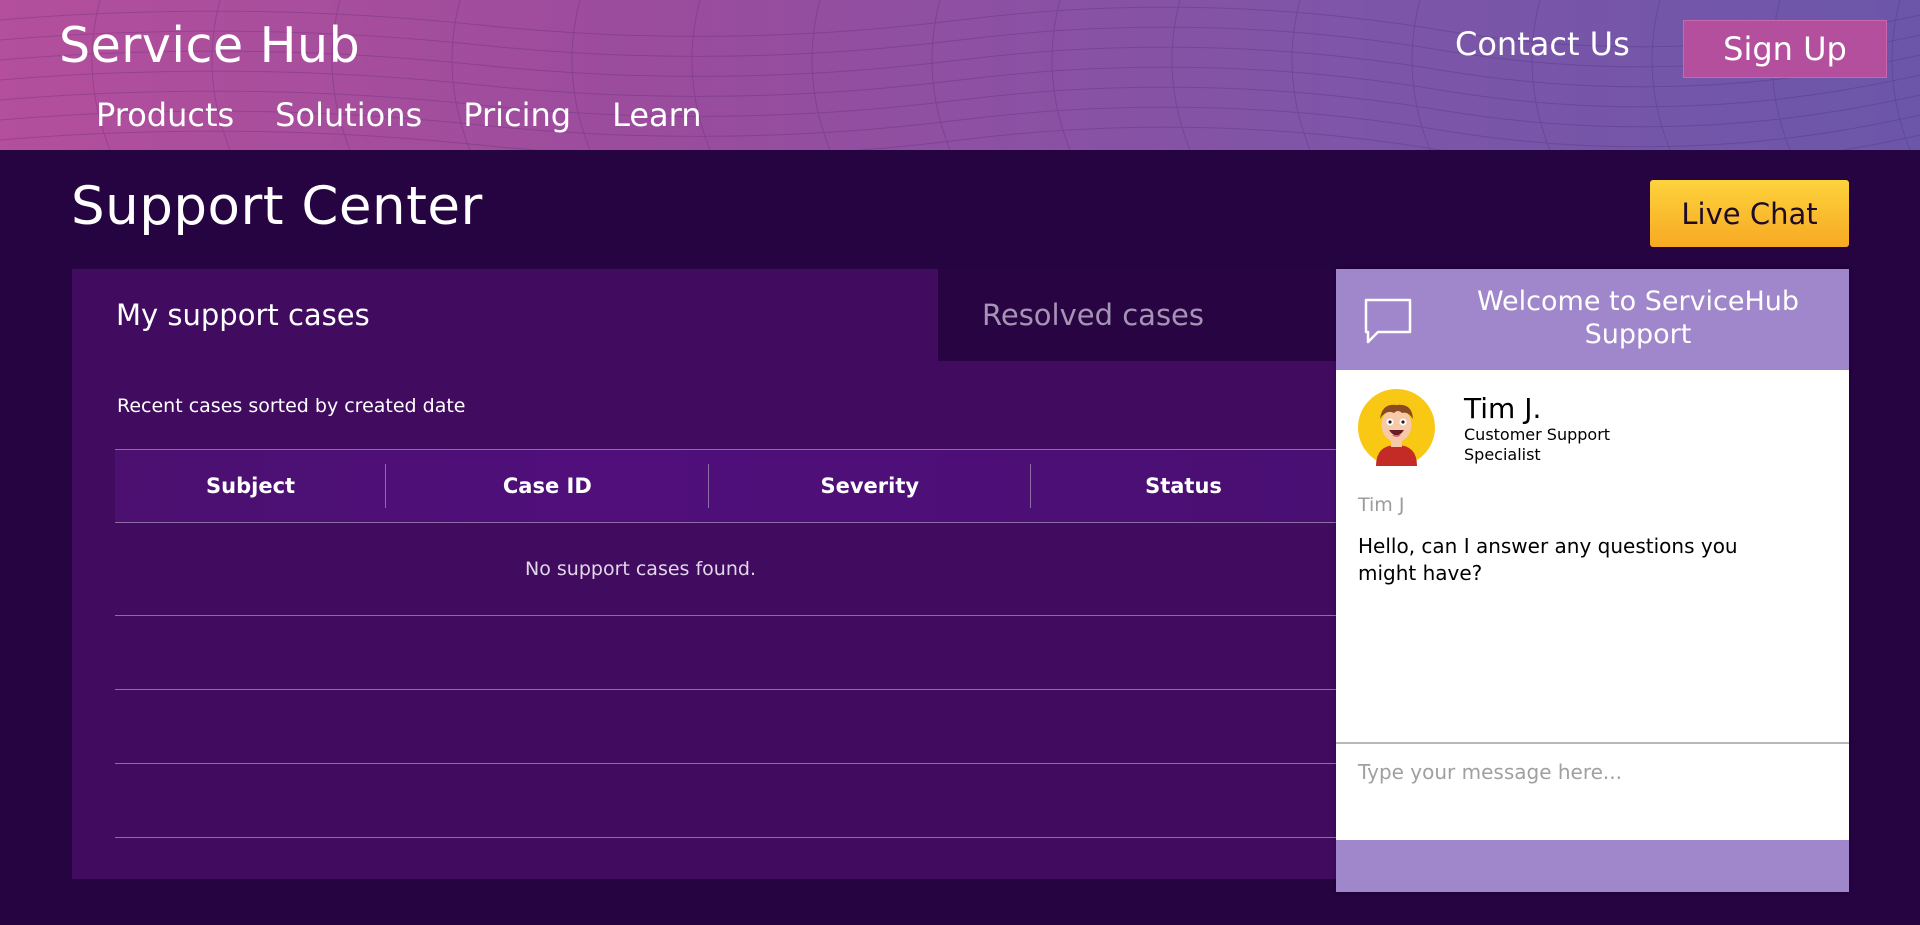 The width and height of the screenshot is (1920, 925). What do you see at coordinates (251, 486) in the screenshot?
I see `column-header-subject: Subject` at bounding box center [251, 486].